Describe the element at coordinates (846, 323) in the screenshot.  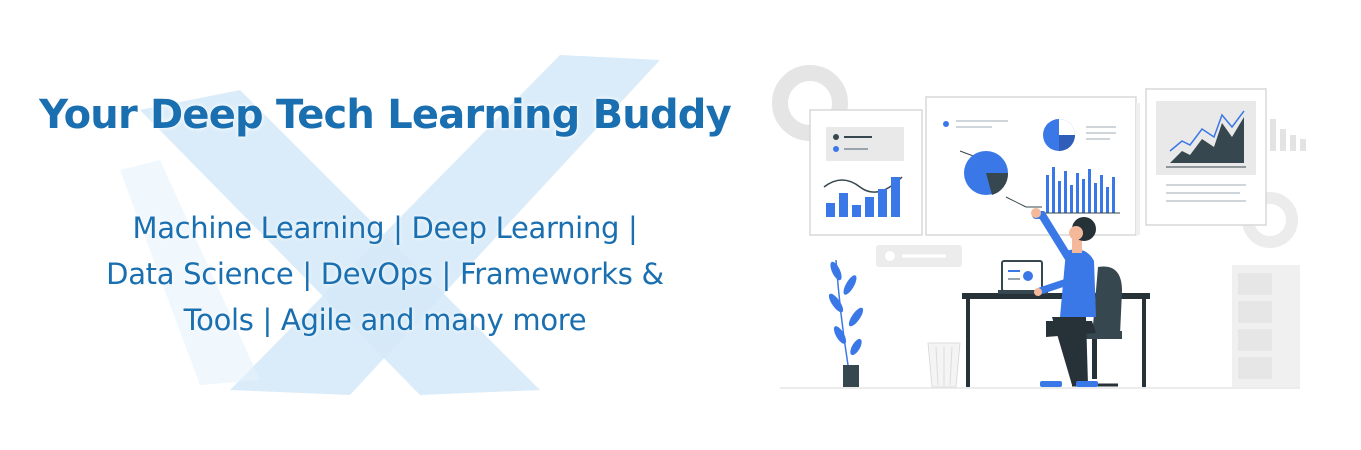
I see `plant-icon` at that location.